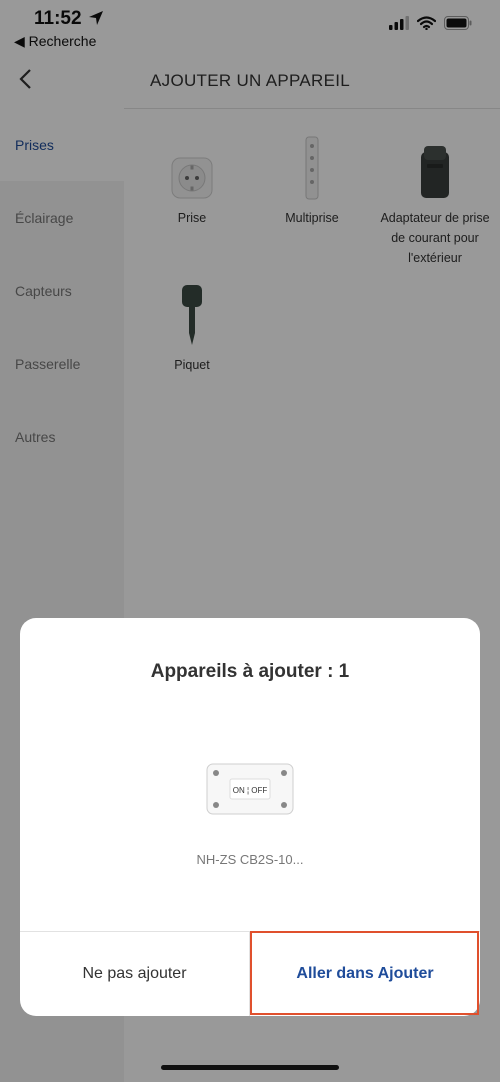 The height and width of the screenshot is (1082, 500). I want to click on highlight-box, so click(364, 973).